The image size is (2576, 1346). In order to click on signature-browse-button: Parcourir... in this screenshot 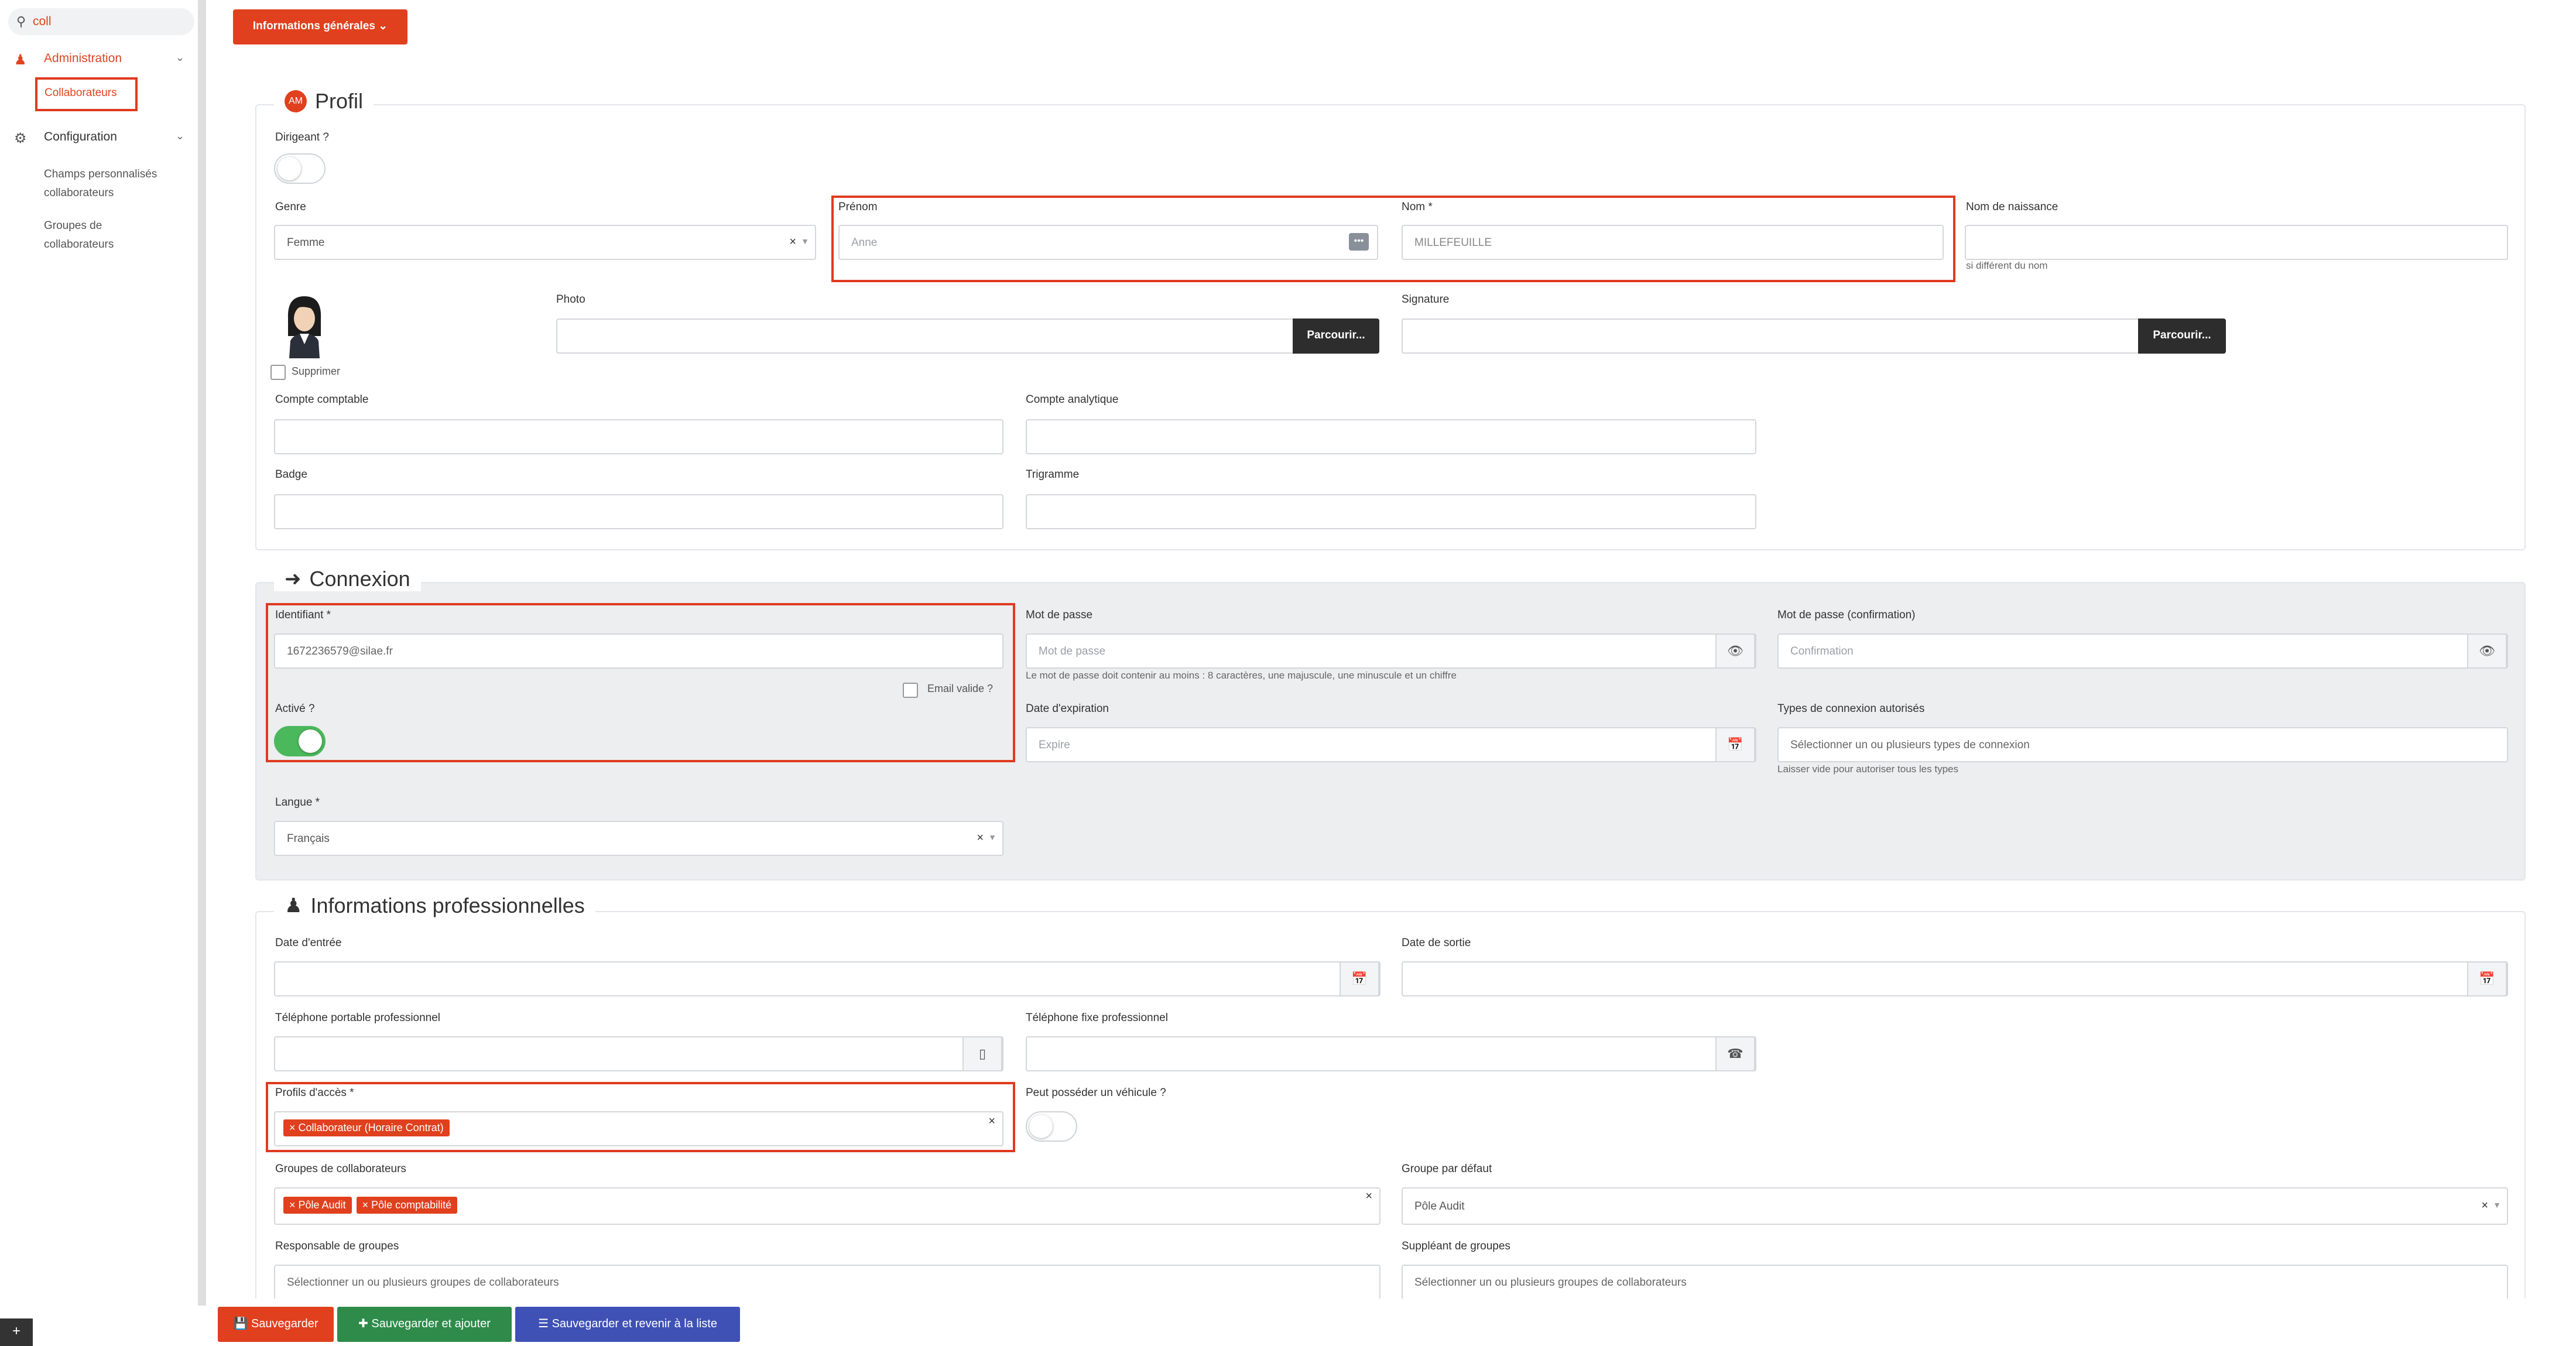, I will do `click(2182, 336)`.